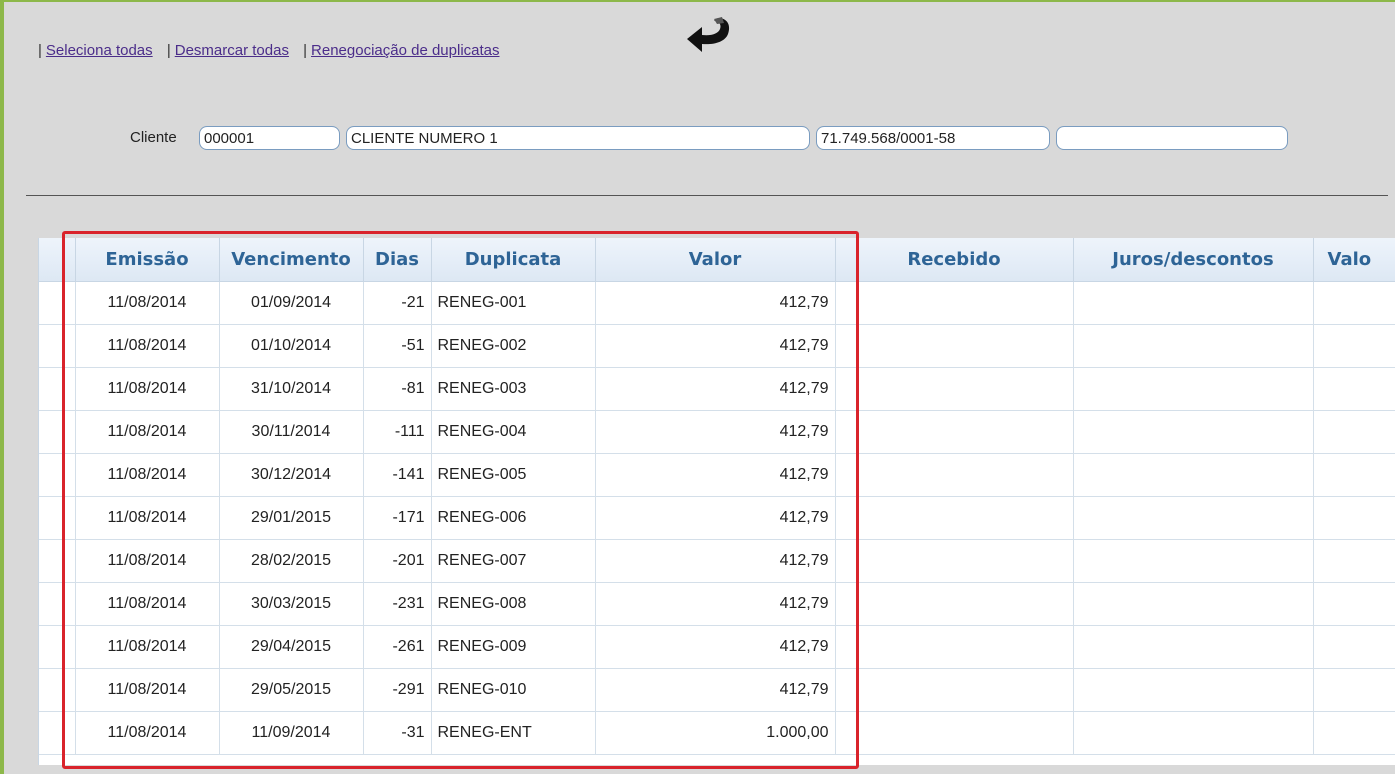 The width and height of the screenshot is (1395, 774). What do you see at coordinates (405, 50) in the screenshot?
I see `renegotiation-link: Renegociação de duplicatas` at bounding box center [405, 50].